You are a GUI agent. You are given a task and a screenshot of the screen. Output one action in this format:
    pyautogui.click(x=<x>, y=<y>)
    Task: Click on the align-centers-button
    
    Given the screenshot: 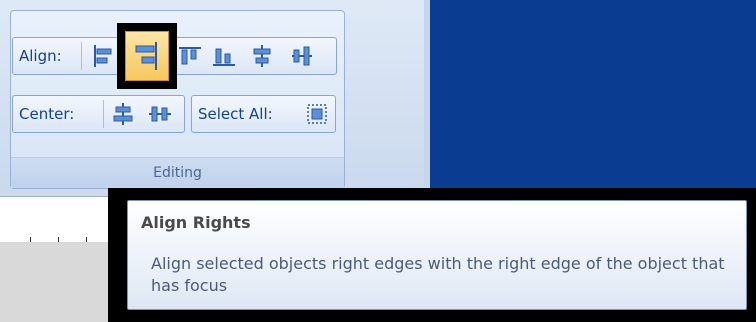 What is the action you would take?
    pyautogui.click(x=302, y=56)
    